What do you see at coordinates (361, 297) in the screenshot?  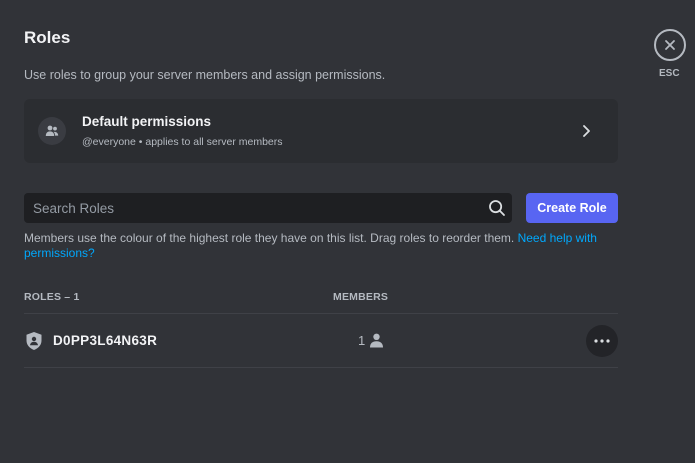 I see `members-column-header: MEMBERS` at bounding box center [361, 297].